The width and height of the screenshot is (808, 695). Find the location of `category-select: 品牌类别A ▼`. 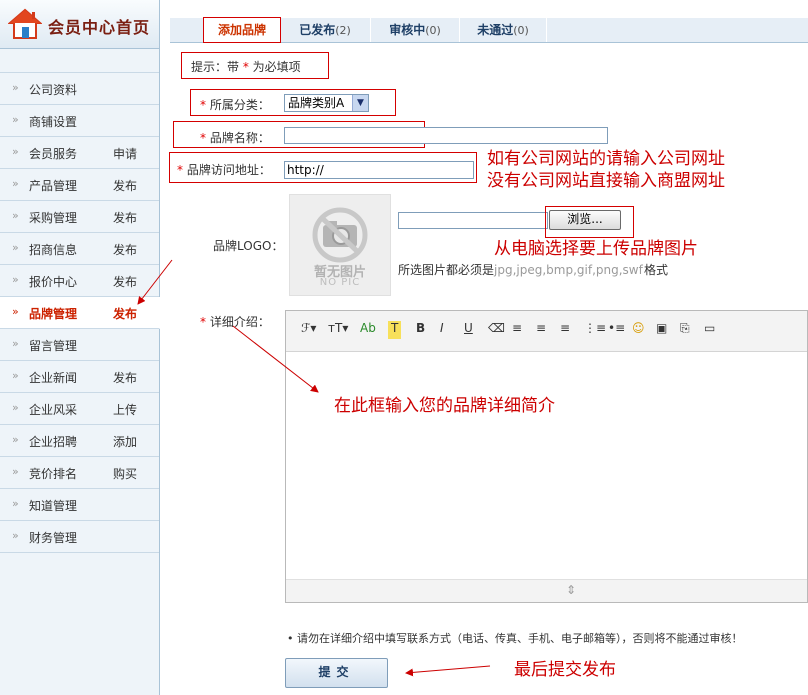

category-select: 品牌类别A ▼ is located at coordinates (326, 103).